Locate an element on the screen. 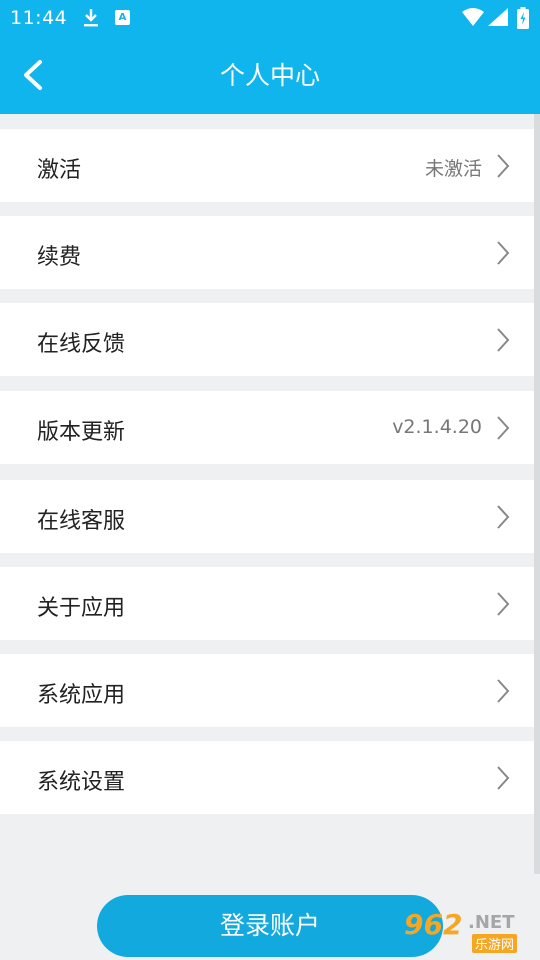 The height and width of the screenshot is (960, 540). watermark-subtitle: 乐游网 is located at coordinates (495, 943).